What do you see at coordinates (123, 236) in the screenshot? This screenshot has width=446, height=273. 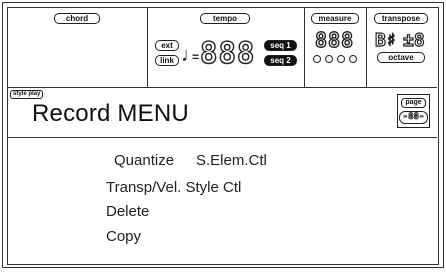 I see `menu-item-copy: Copy` at bounding box center [123, 236].